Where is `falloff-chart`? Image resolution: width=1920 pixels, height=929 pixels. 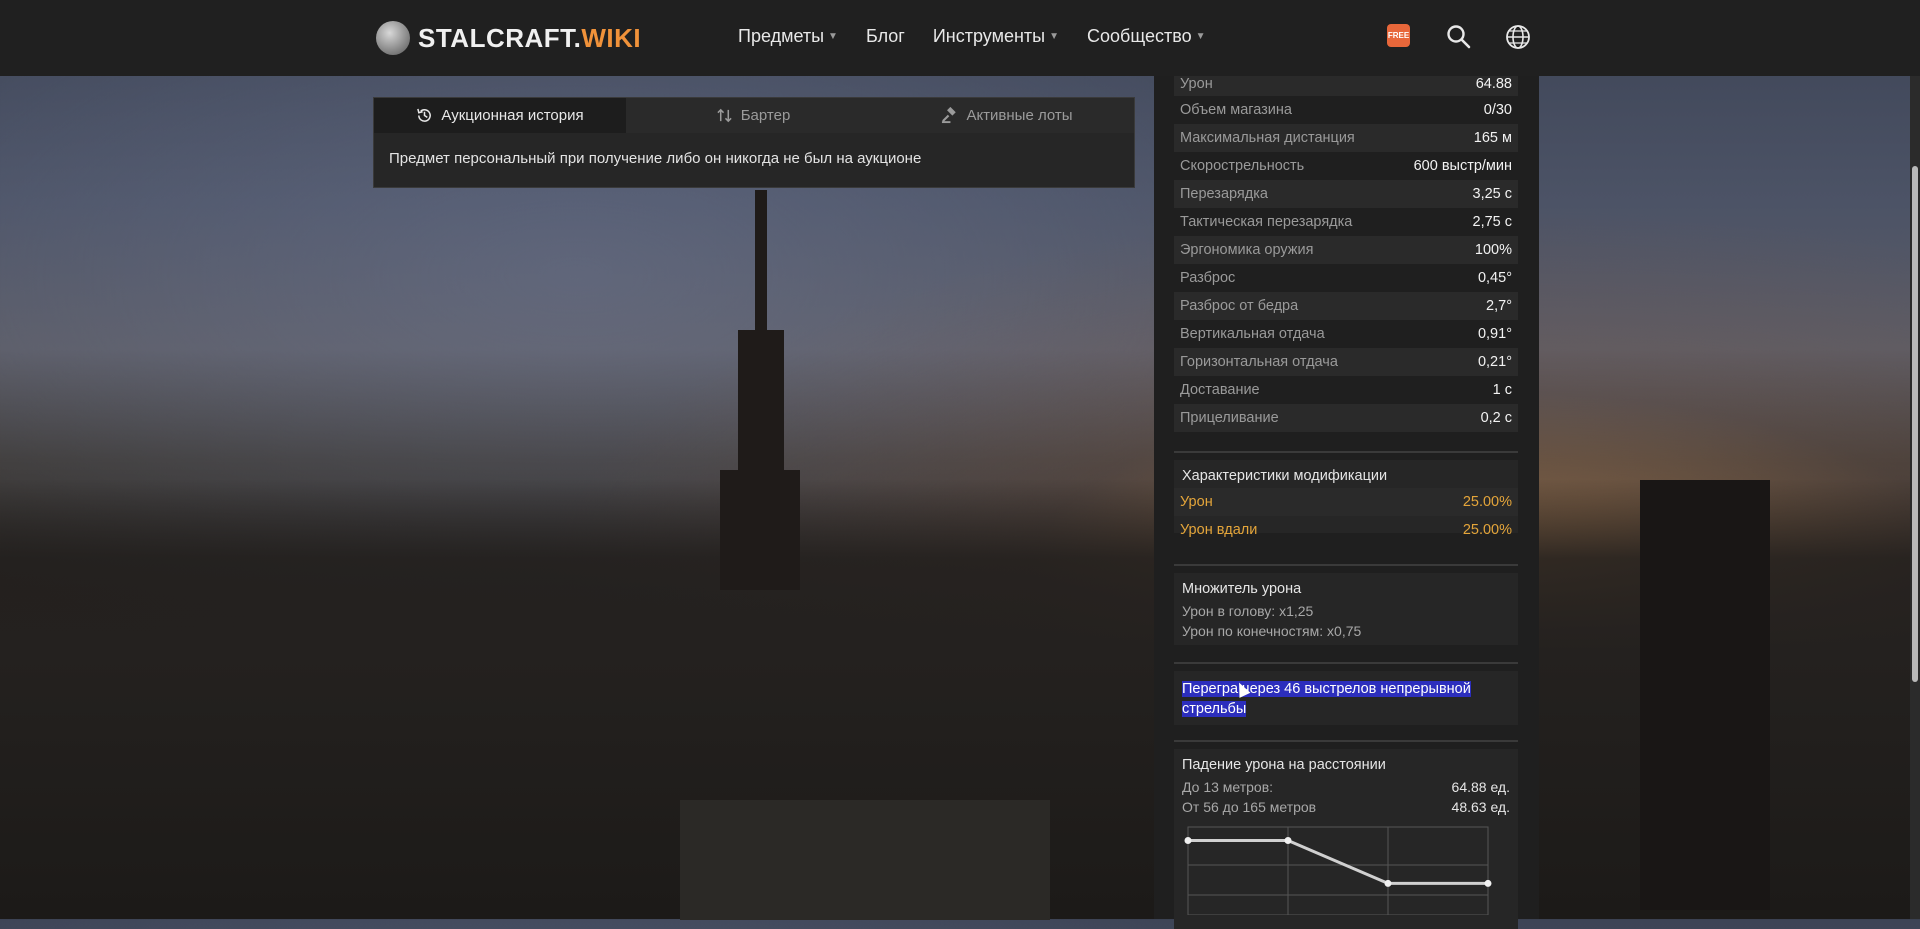
falloff-chart is located at coordinates (1338, 870).